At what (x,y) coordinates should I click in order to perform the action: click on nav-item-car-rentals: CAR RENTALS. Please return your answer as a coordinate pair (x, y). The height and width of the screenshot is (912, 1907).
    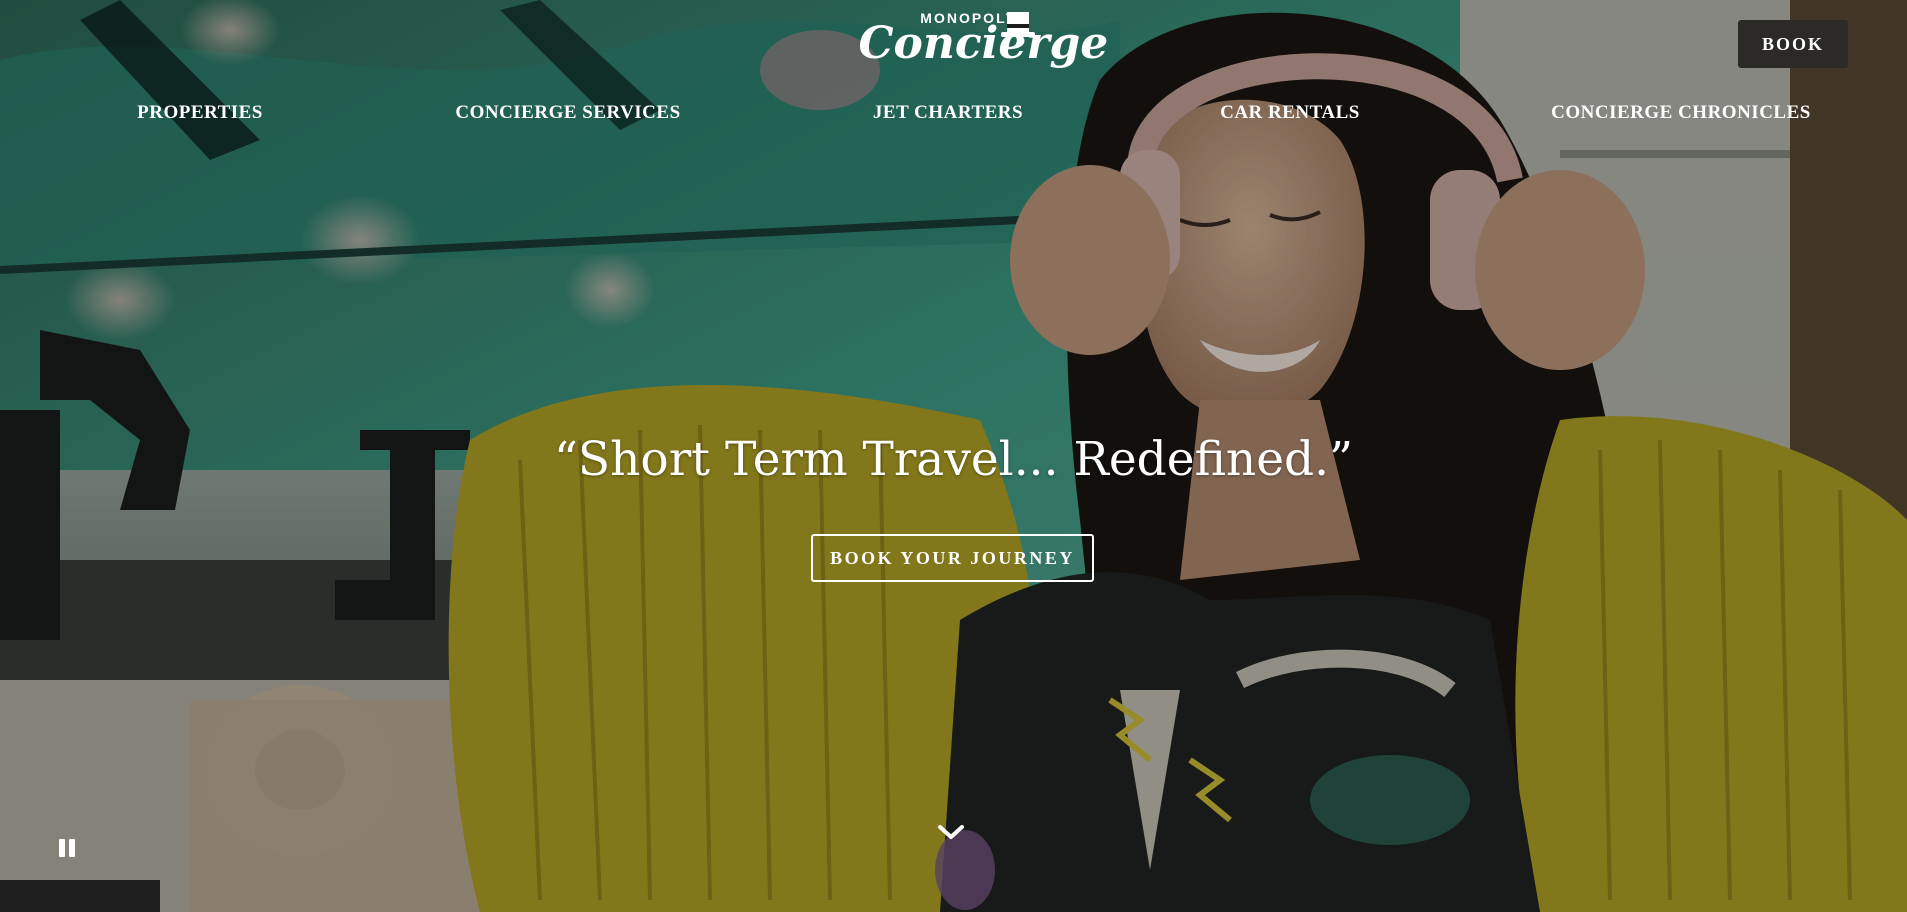
    Looking at the image, I should click on (1290, 113).